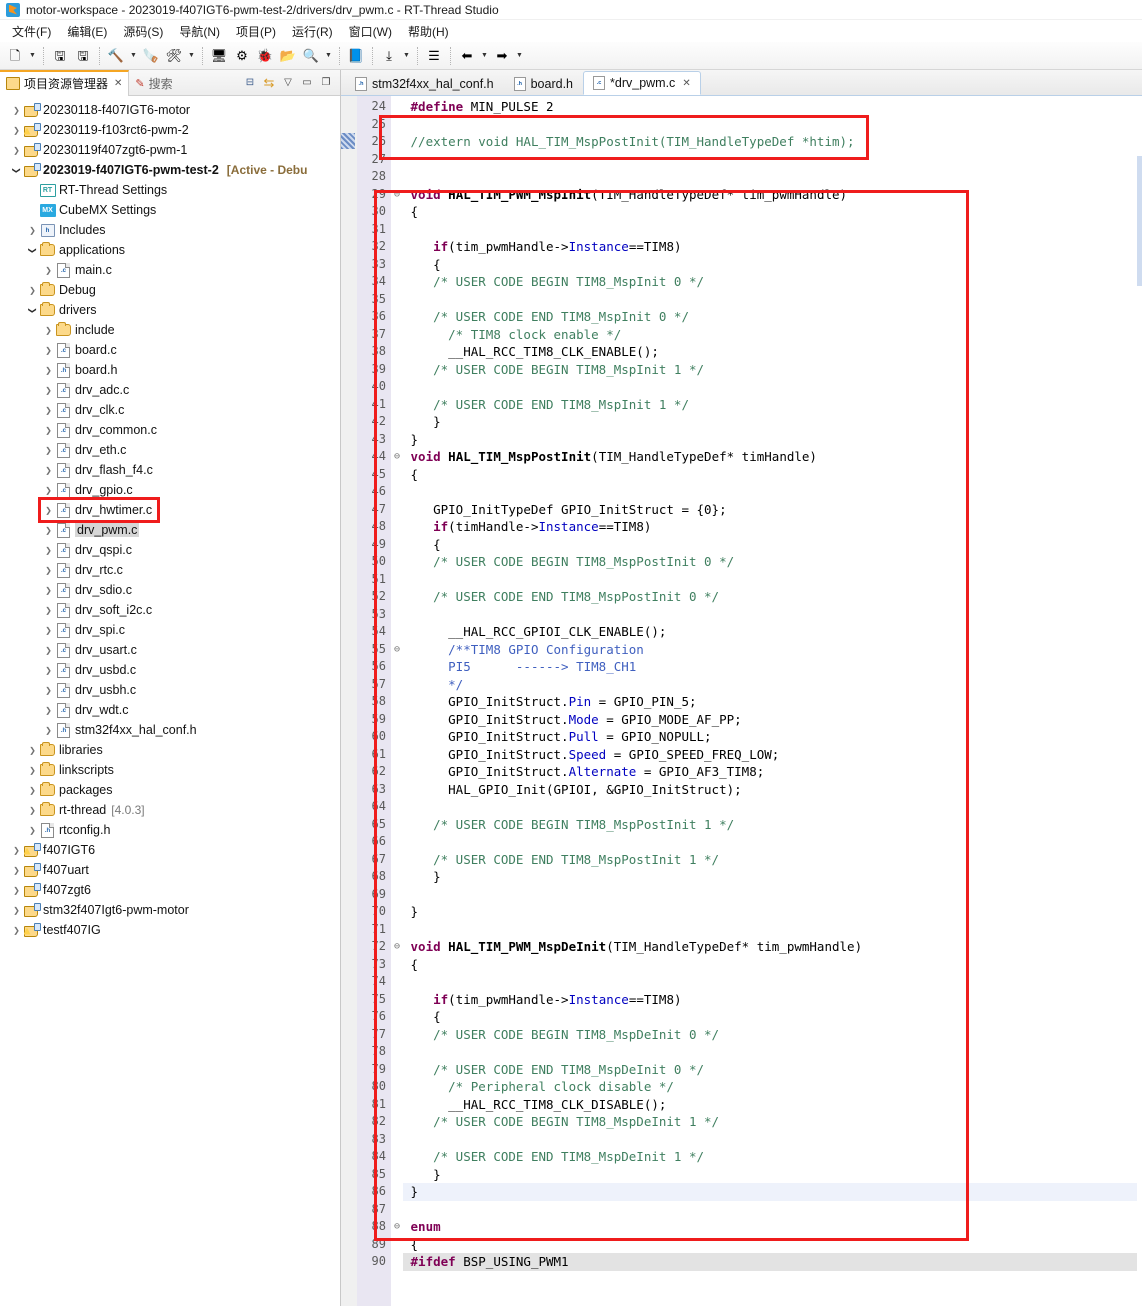  Describe the element at coordinates (256, 31) in the screenshot. I see `menu-project: 项目(P)` at that location.